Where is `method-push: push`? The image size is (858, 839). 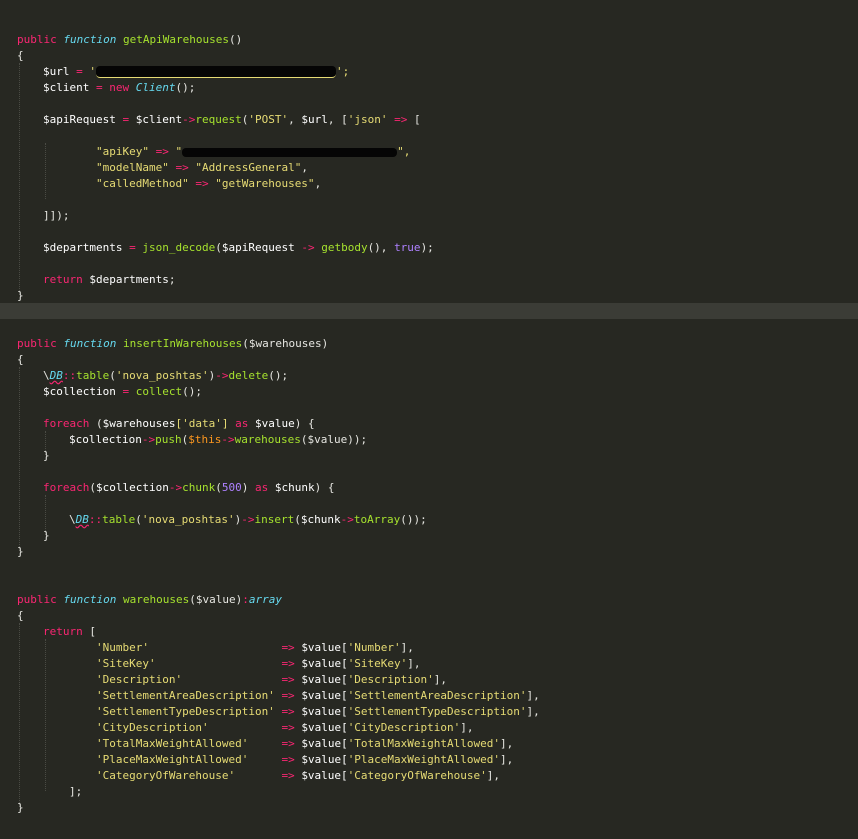
method-push: push is located at coordinates (168, 439).